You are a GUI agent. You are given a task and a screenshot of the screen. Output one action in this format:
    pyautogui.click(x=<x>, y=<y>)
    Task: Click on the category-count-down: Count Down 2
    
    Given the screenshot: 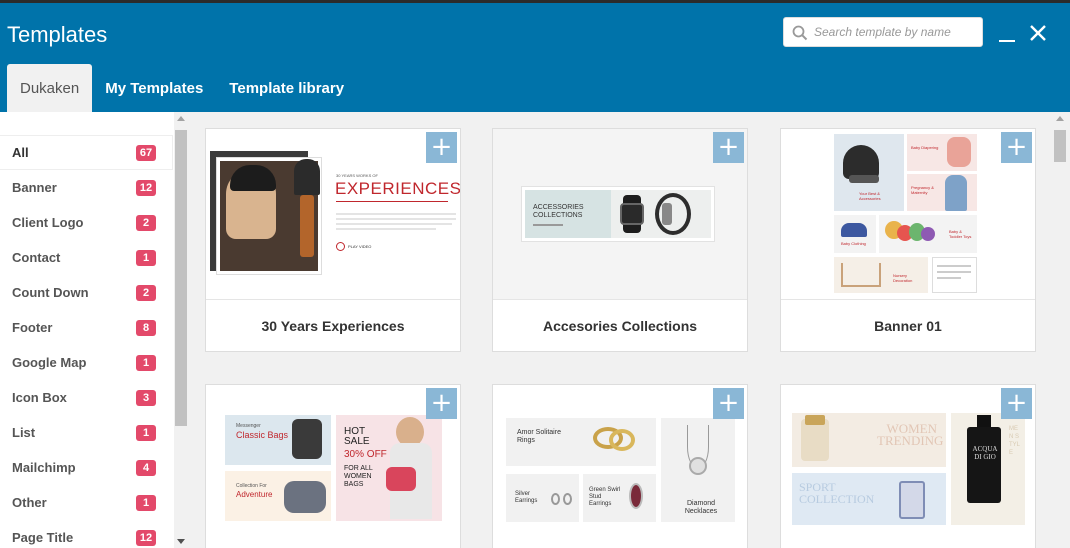 What is the action you would take?
    pyautogui.click(x=86, y=292)
    